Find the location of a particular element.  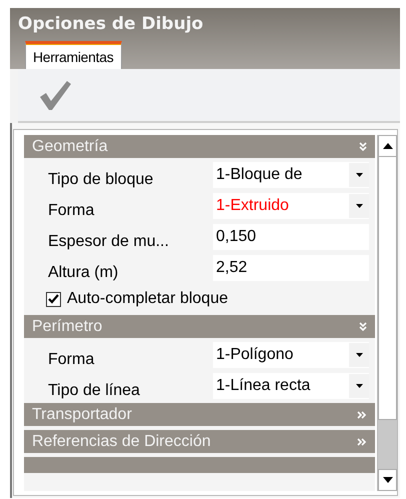

section-title: Perímetro is located at coordinates (67, 327).